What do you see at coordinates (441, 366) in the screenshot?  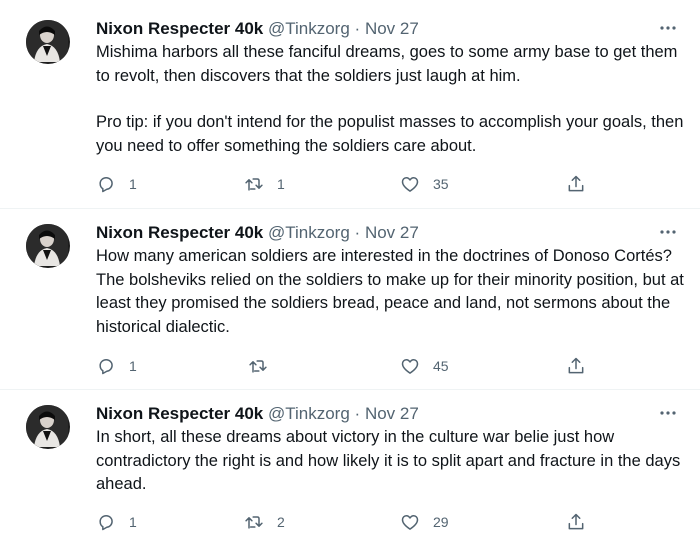 I see `like-count: 45` at bounding box center [441, 366].